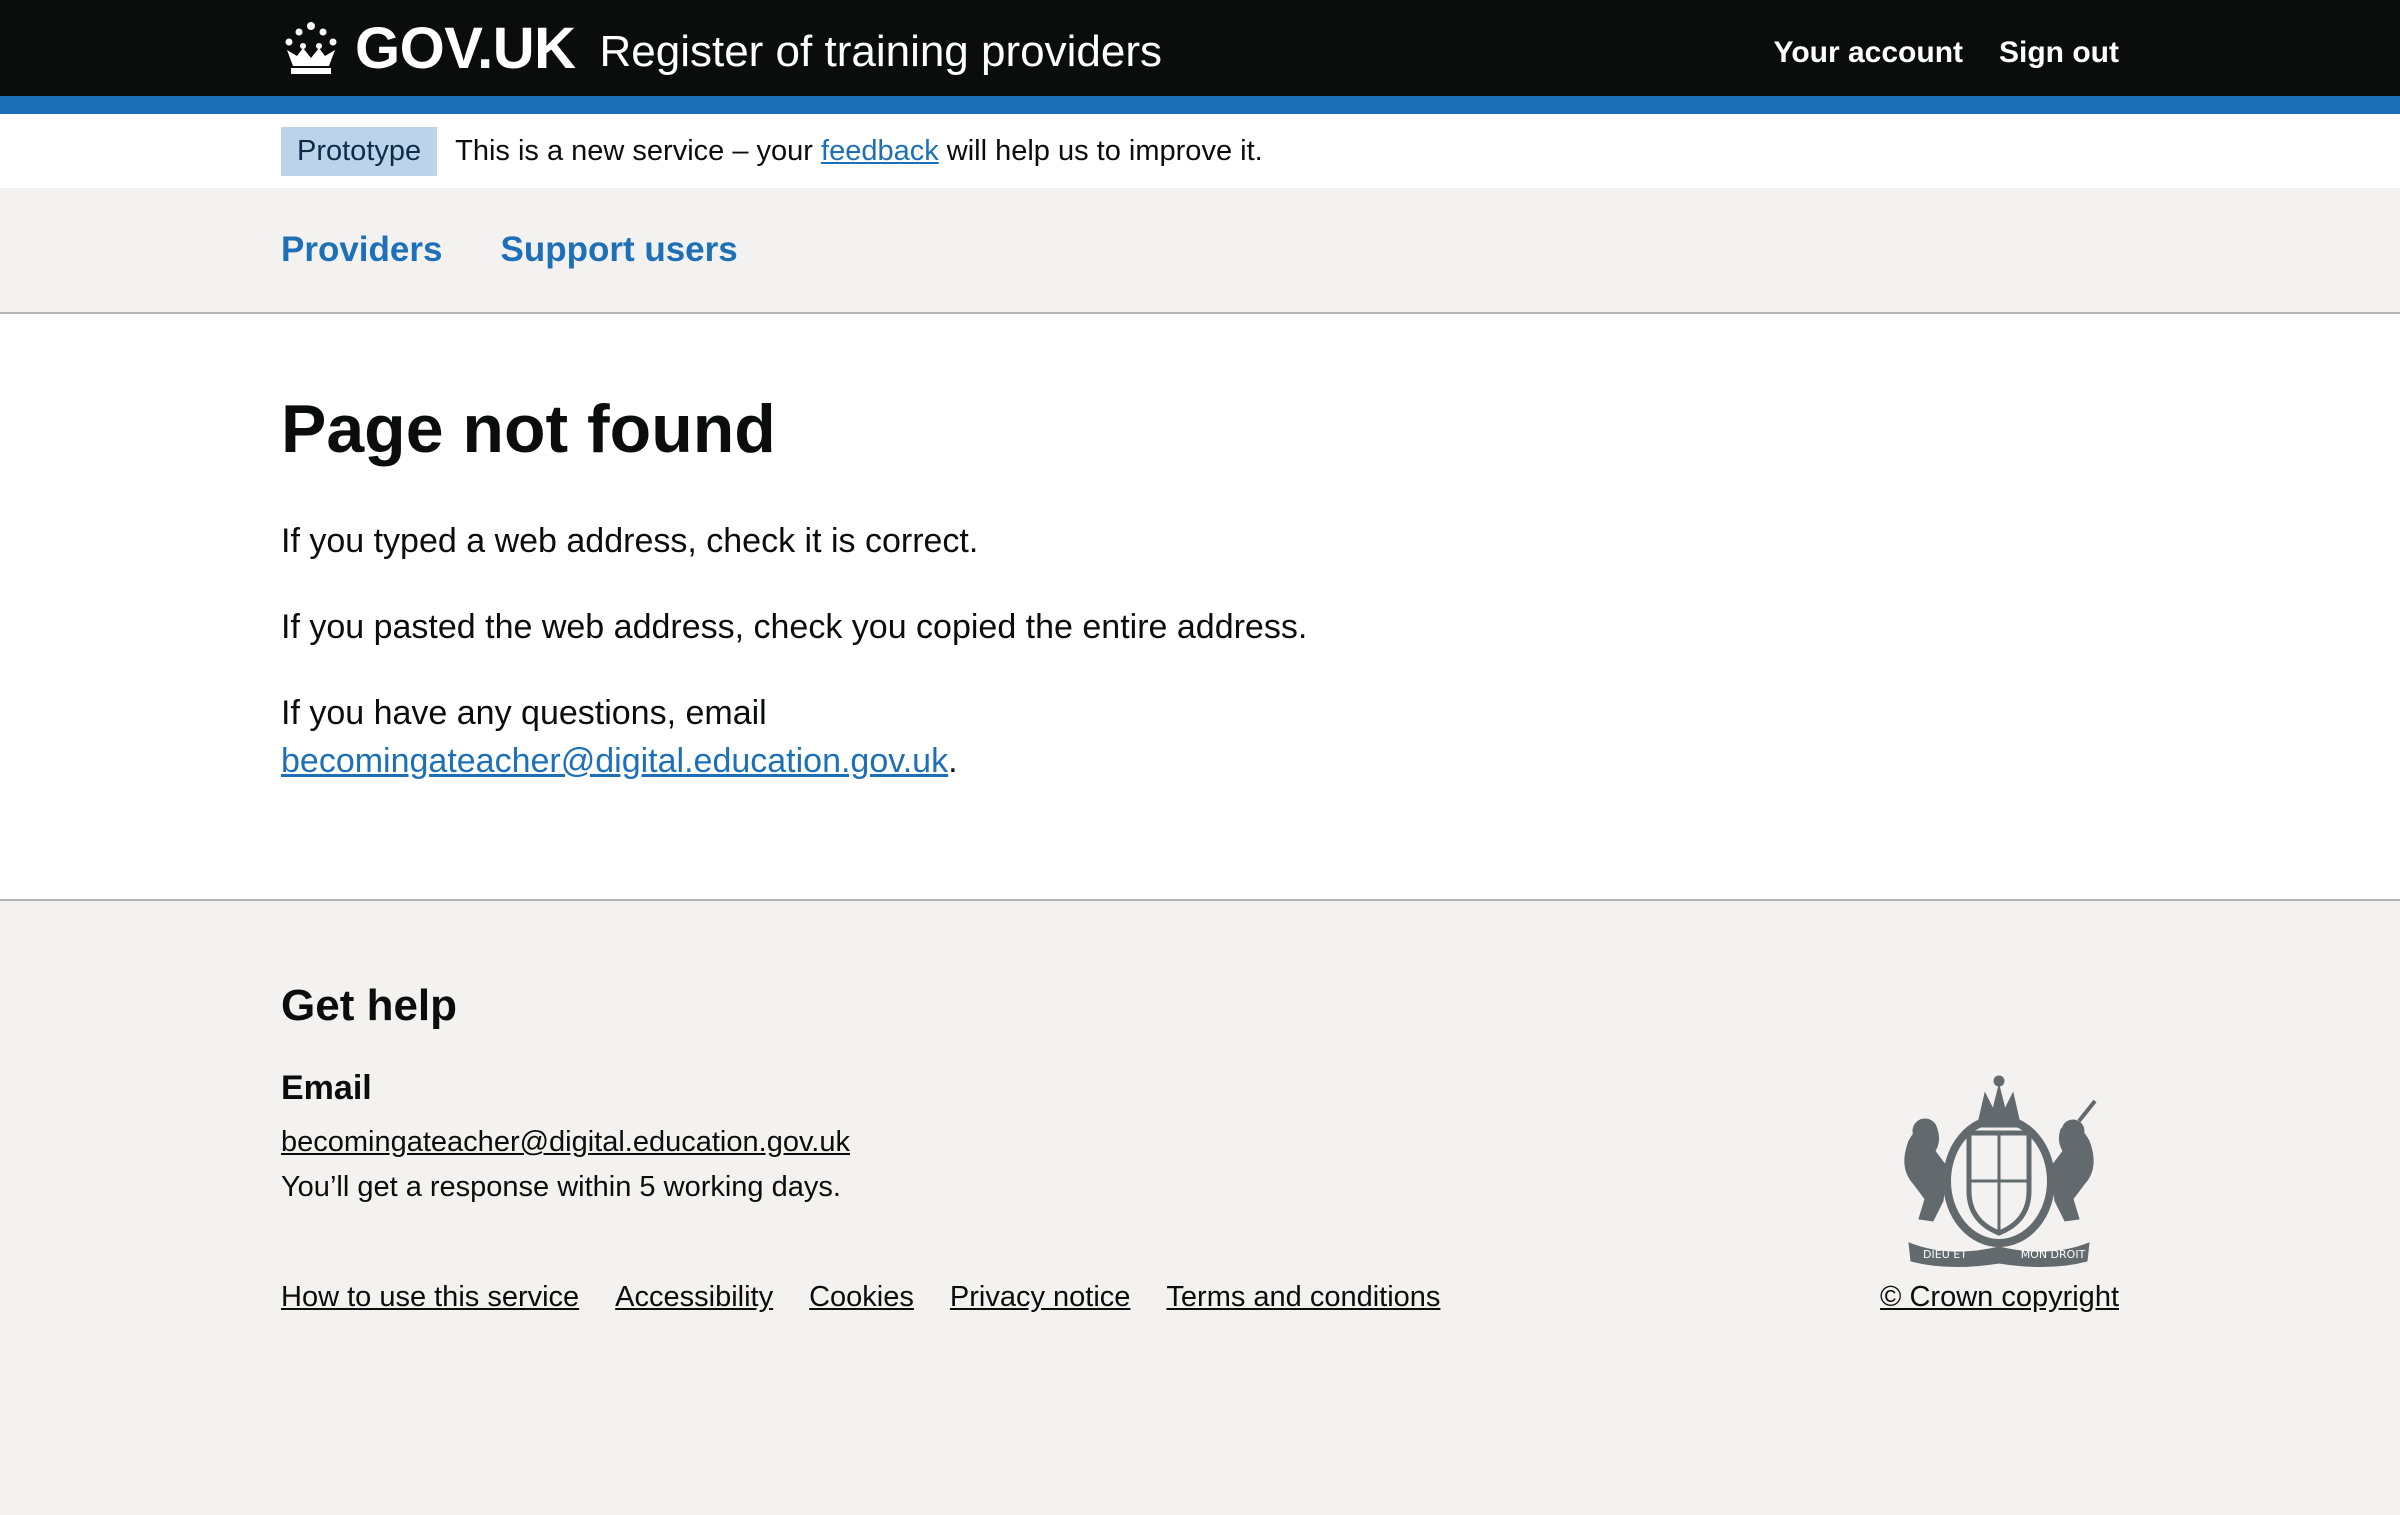 The width and height of the screenshot is (2400, 1515). What do you see at coordinates (1945, 1254) in the screenshot?
I see `crest-motto-left: DIEU ET` at bounding box center [1945, 1254].